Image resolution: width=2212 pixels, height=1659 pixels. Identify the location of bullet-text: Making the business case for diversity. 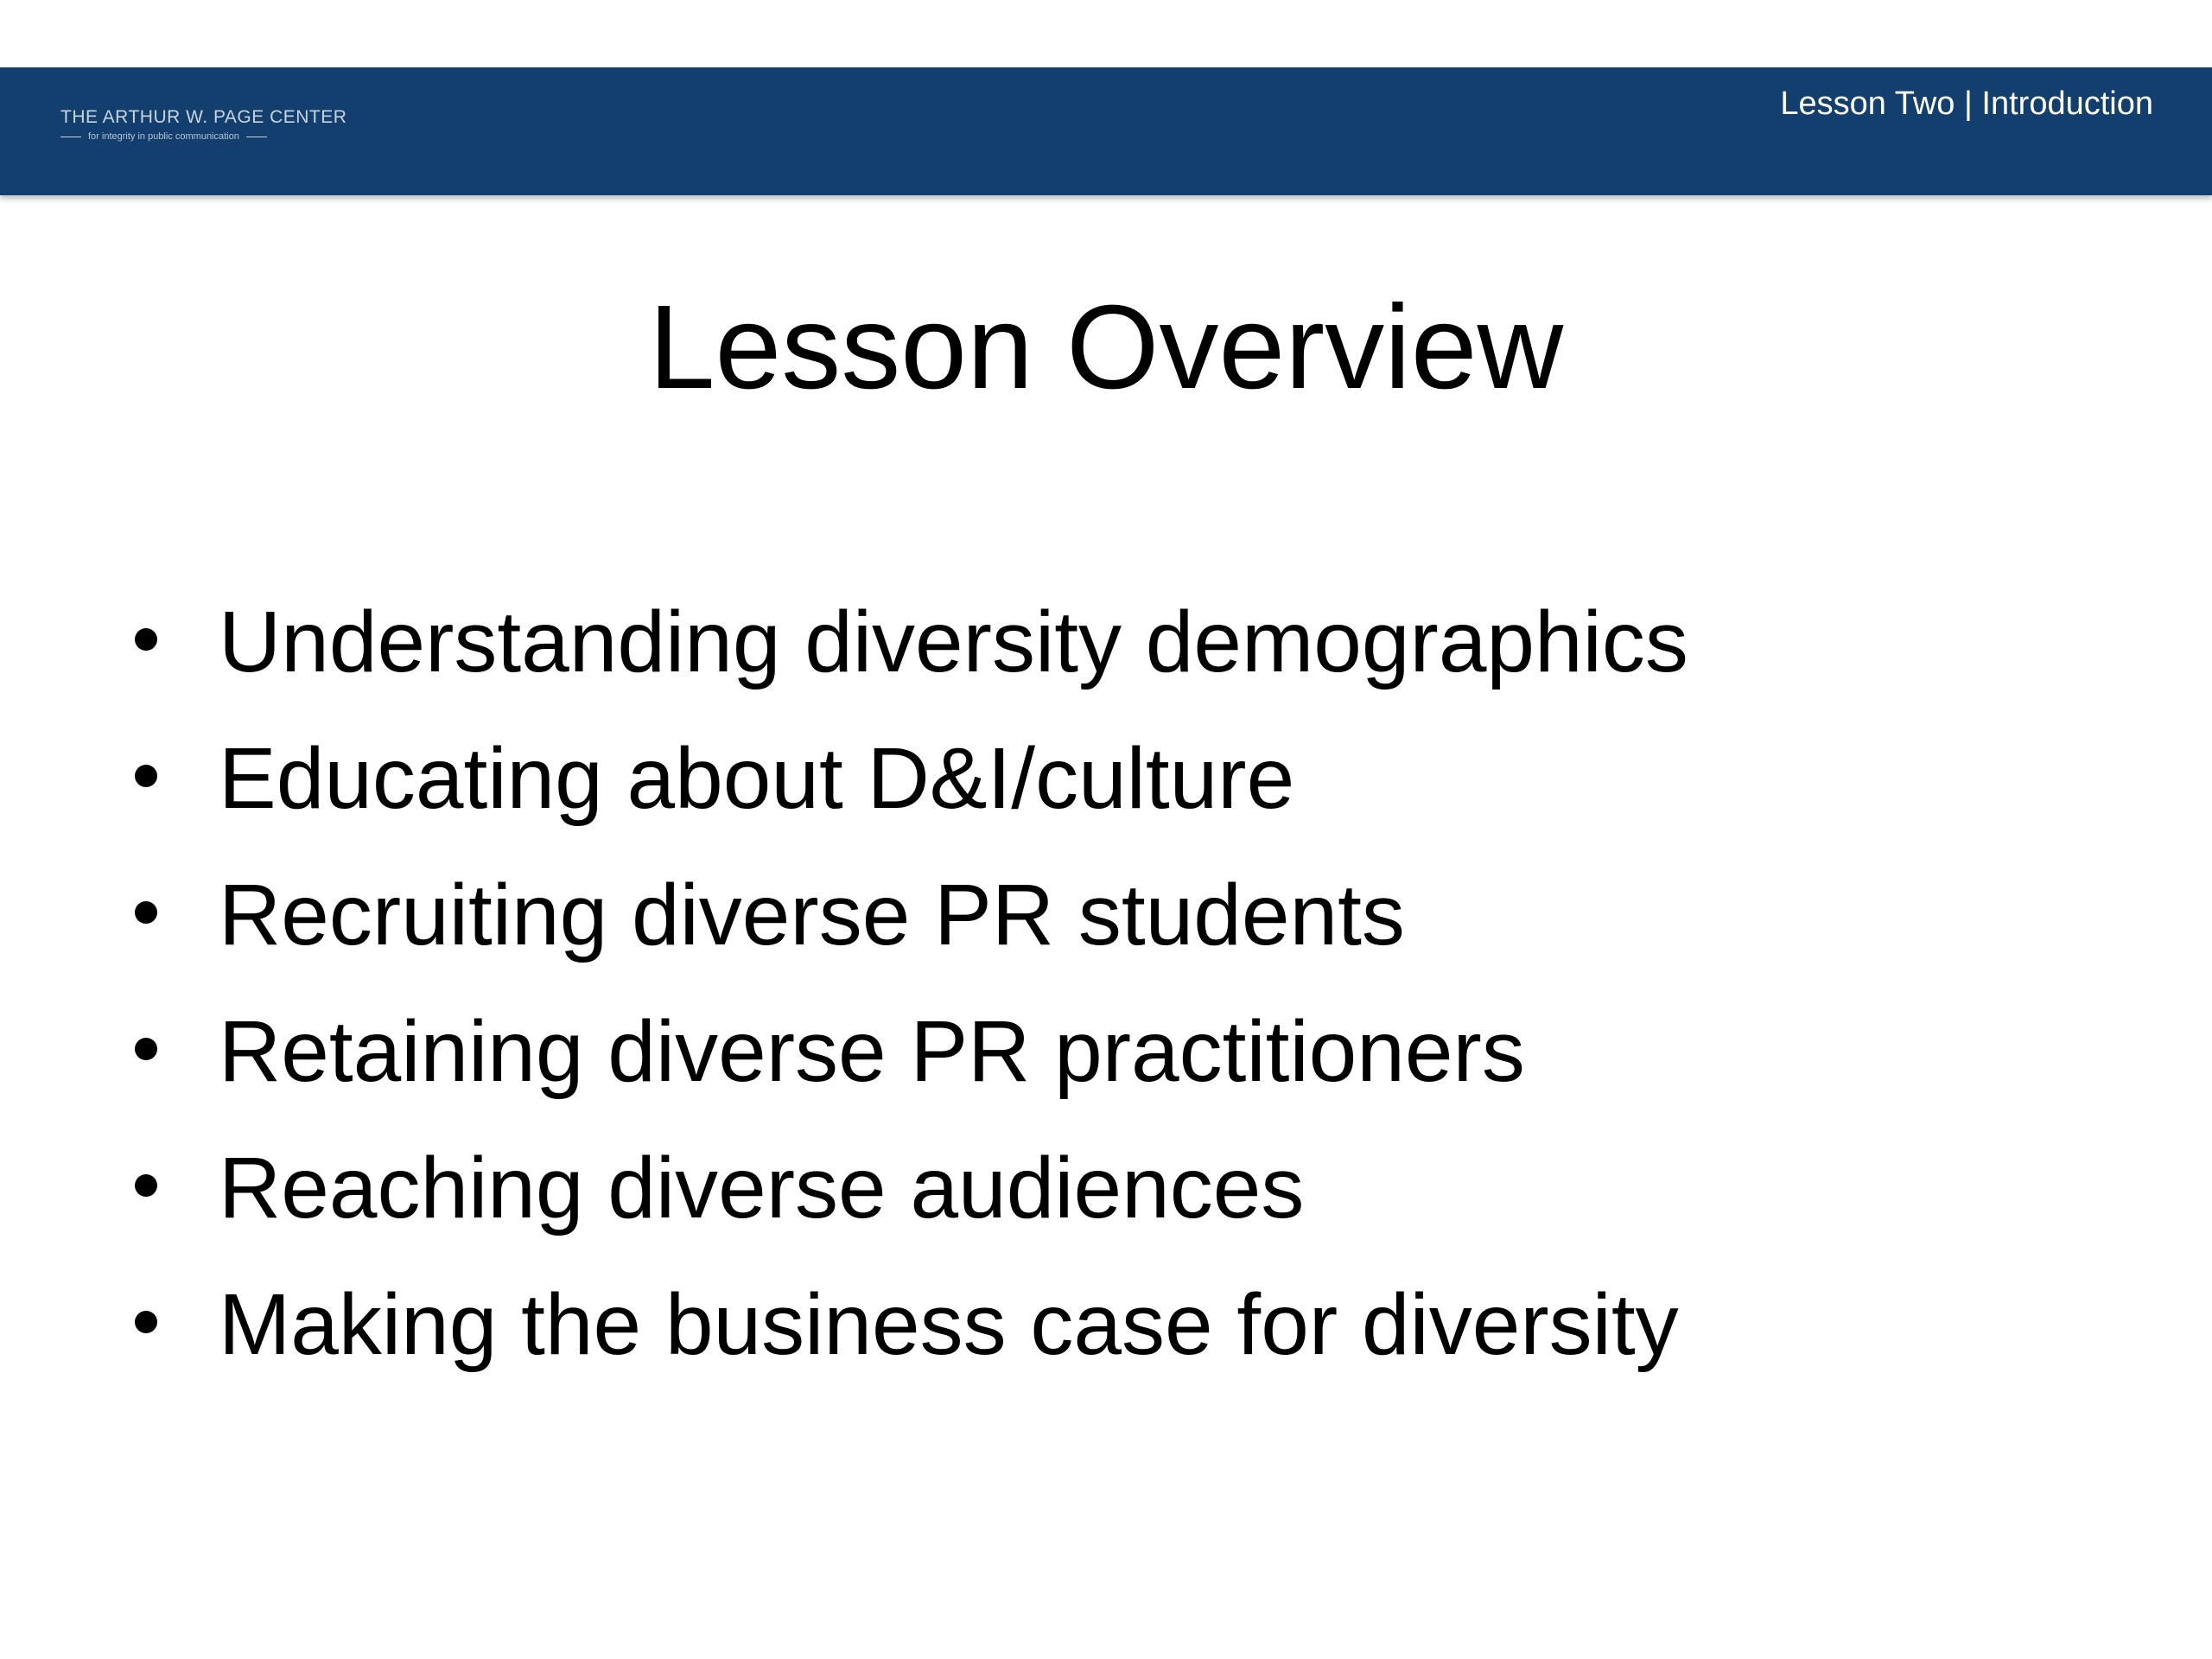
(949, 1324).